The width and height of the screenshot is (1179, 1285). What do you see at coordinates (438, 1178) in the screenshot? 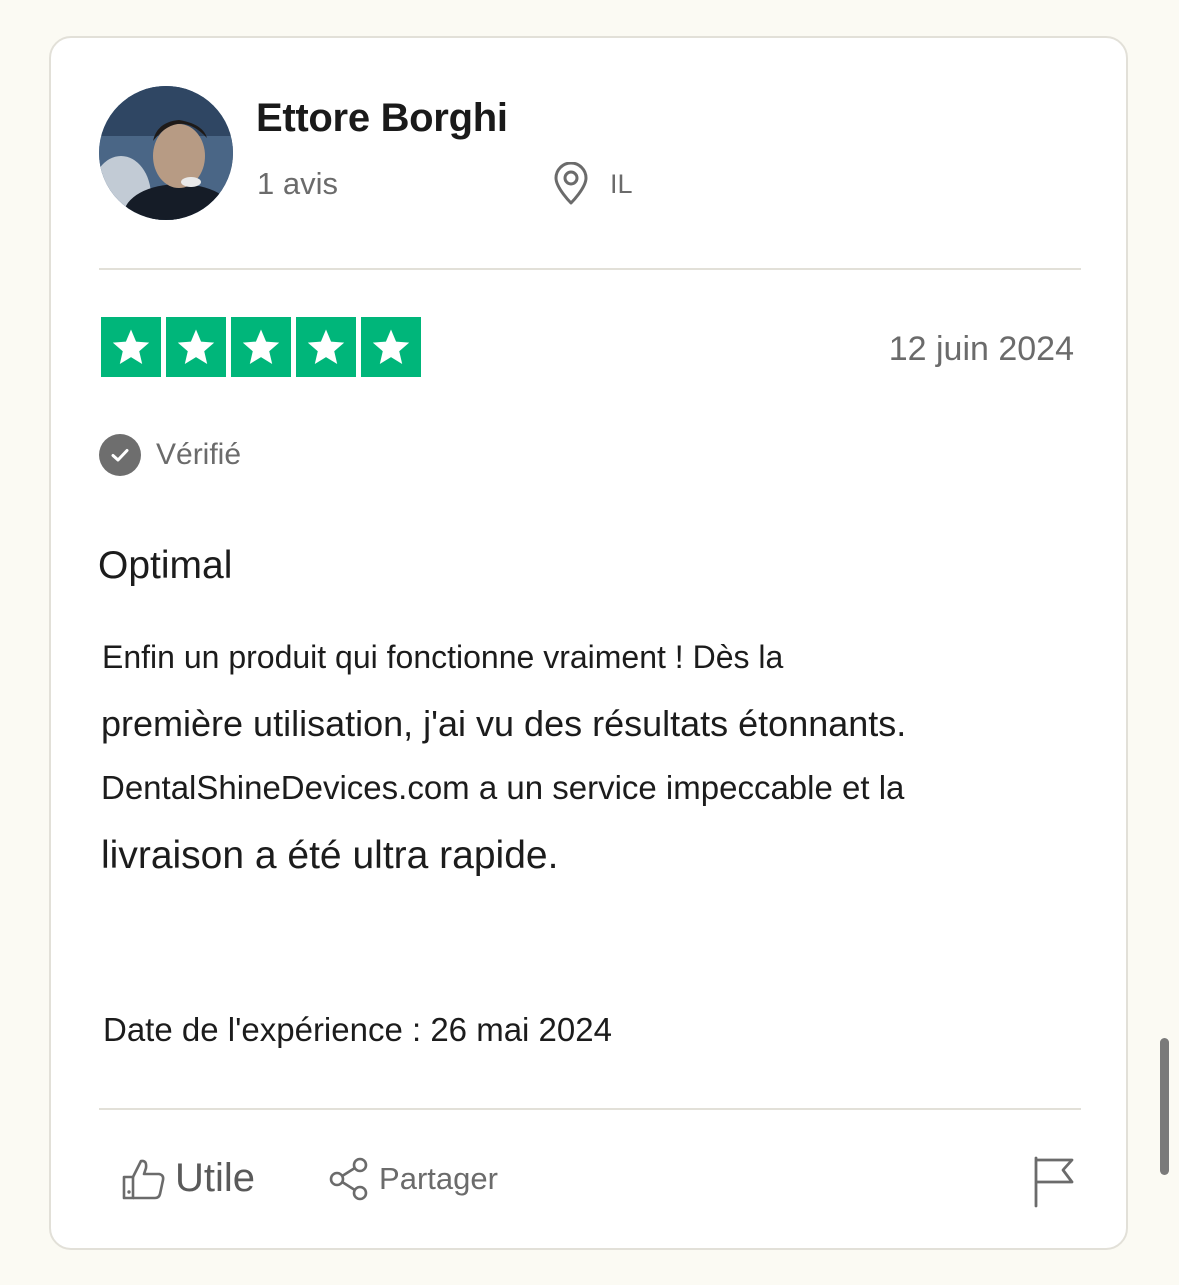
I see `share-label: Partager` at bounding box center [438, 1178].